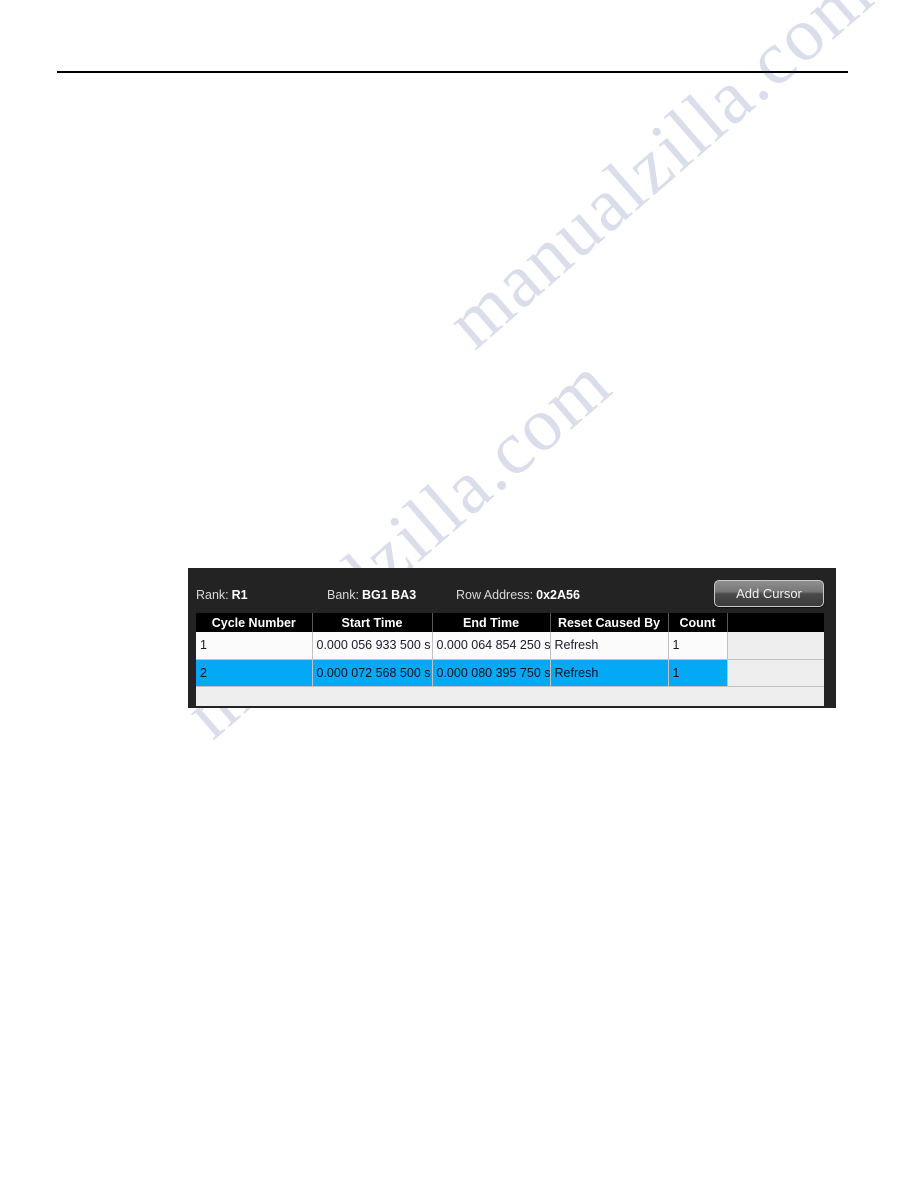 The width and height of the screenshot is (918, 1188). Describe the element at coordinates (343, 595) in the screenshot. I see `bank-label: Bank:` at that location.